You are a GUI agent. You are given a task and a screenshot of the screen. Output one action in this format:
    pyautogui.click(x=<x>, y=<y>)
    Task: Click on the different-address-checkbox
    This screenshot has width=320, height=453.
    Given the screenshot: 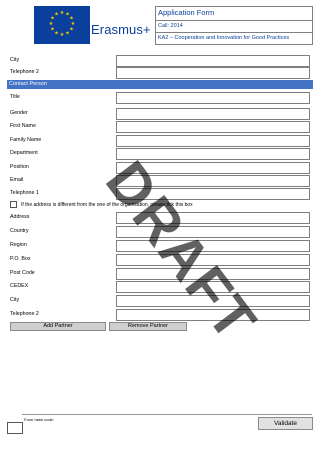 What is the action you would take?
    pyautogui.click(x=13, y=204)
    